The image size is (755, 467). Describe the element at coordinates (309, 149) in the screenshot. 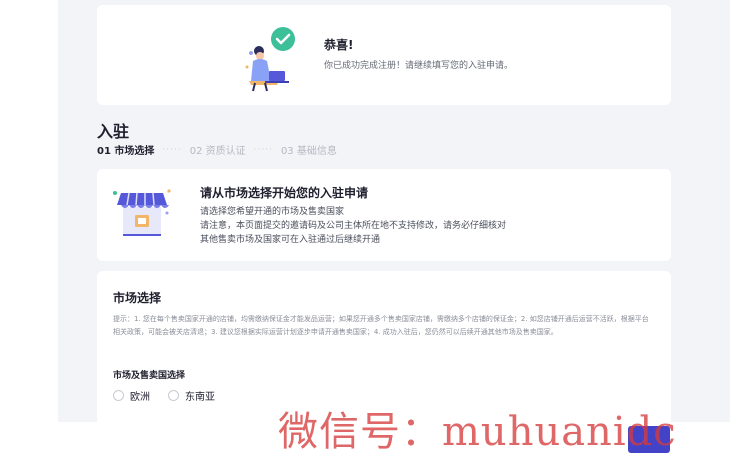

I see `step-basic-info: 03 基础信息` at that location.